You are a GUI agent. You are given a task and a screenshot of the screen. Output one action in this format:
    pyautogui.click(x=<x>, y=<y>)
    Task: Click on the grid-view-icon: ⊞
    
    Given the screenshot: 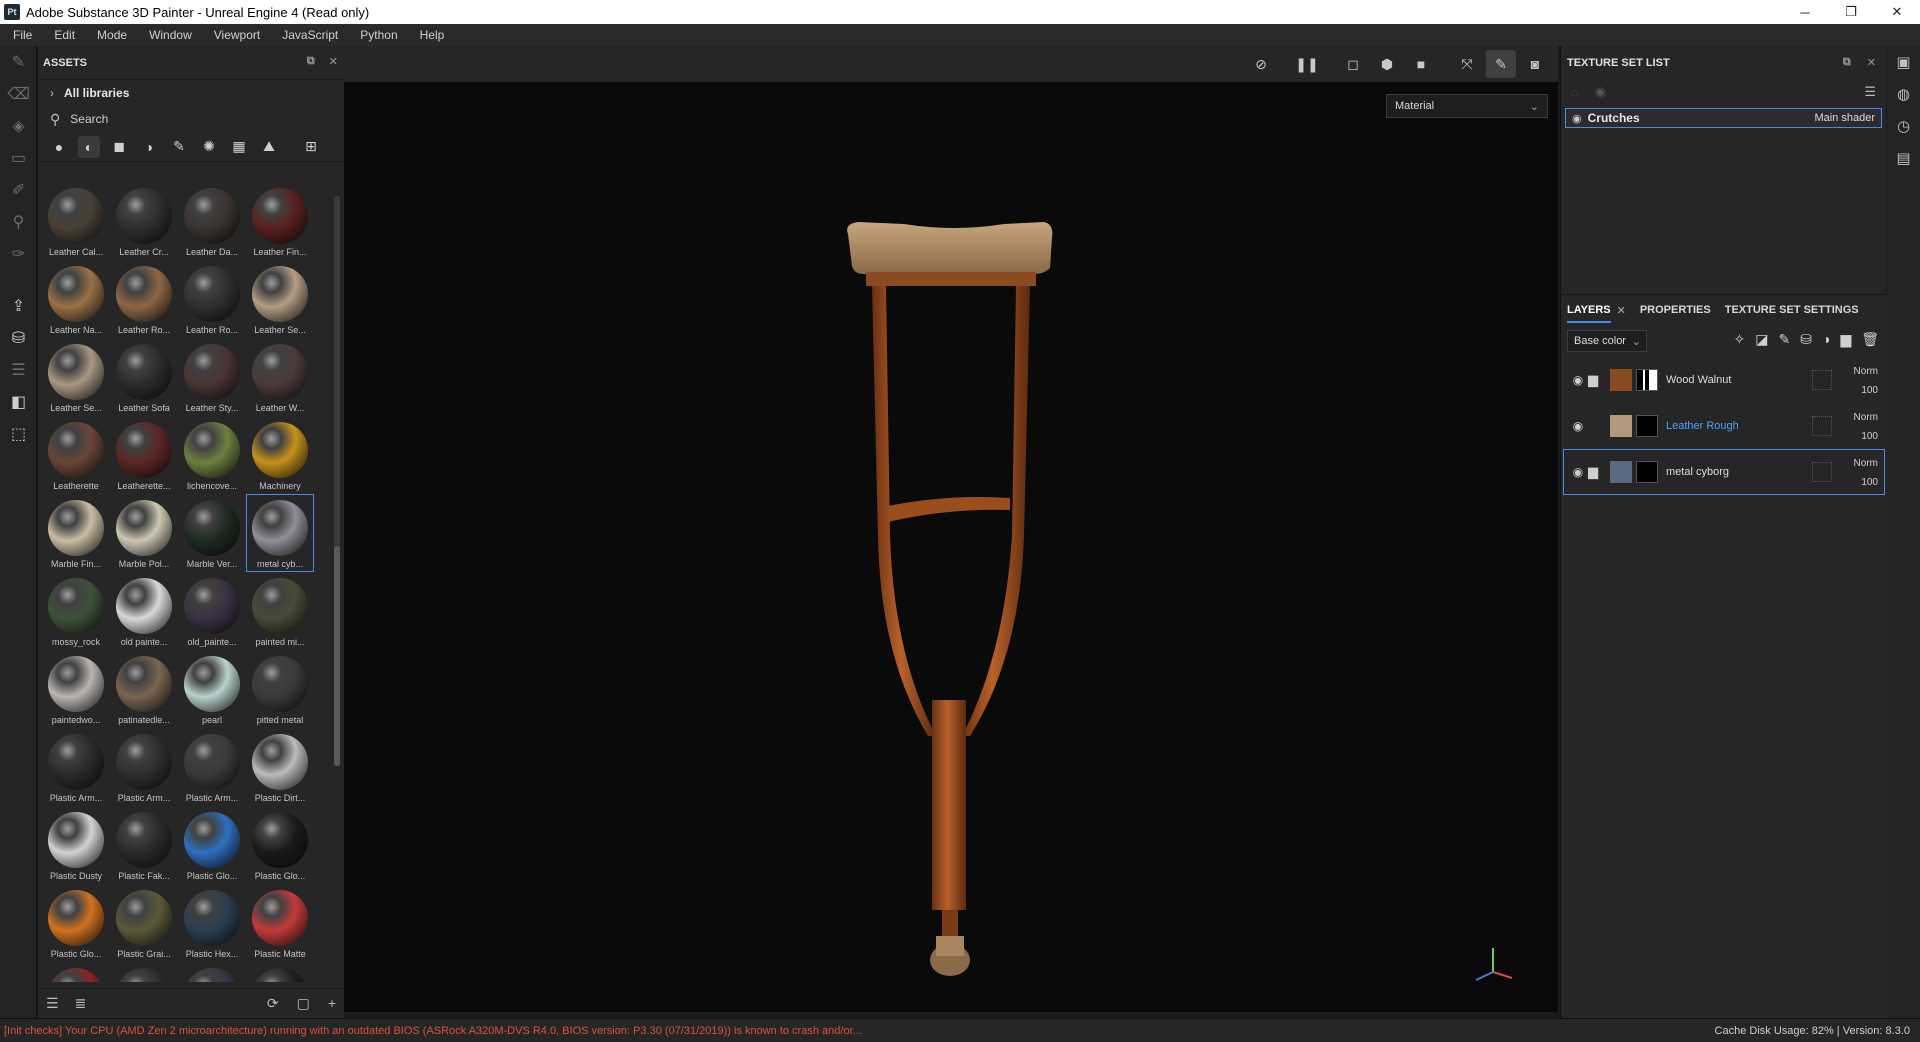 What is the action you would take?
    pyautogui.click(x=311, y=147)
    